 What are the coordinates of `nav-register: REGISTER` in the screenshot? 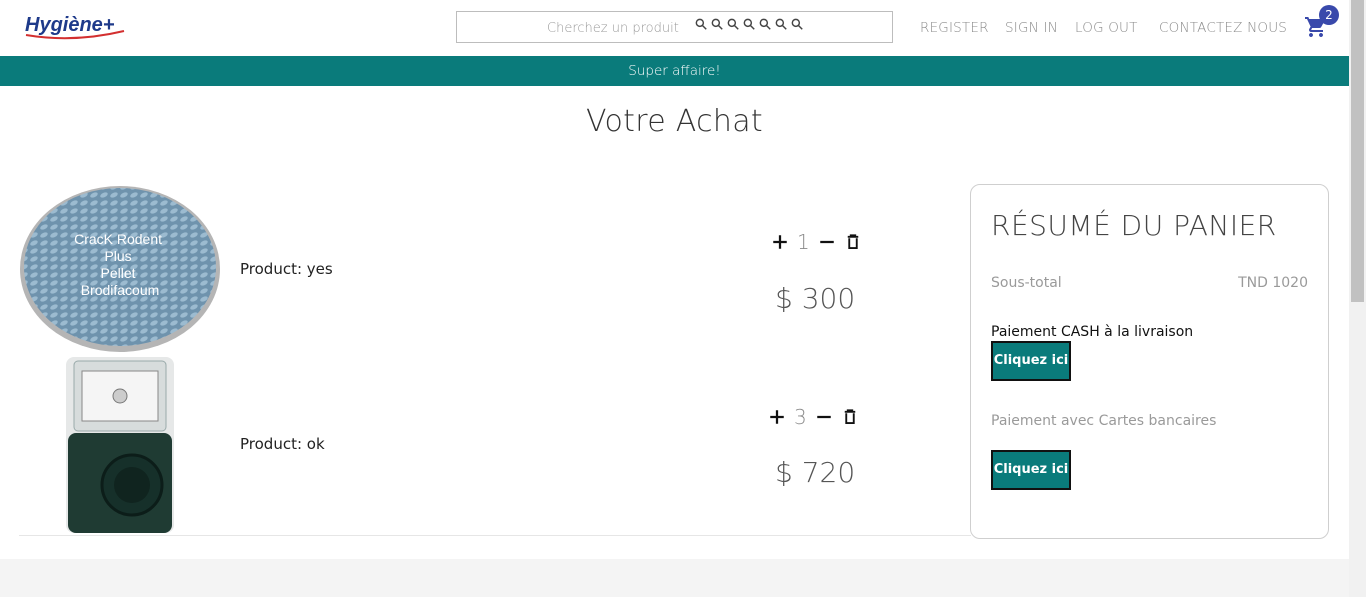 It's located at (954, 28).